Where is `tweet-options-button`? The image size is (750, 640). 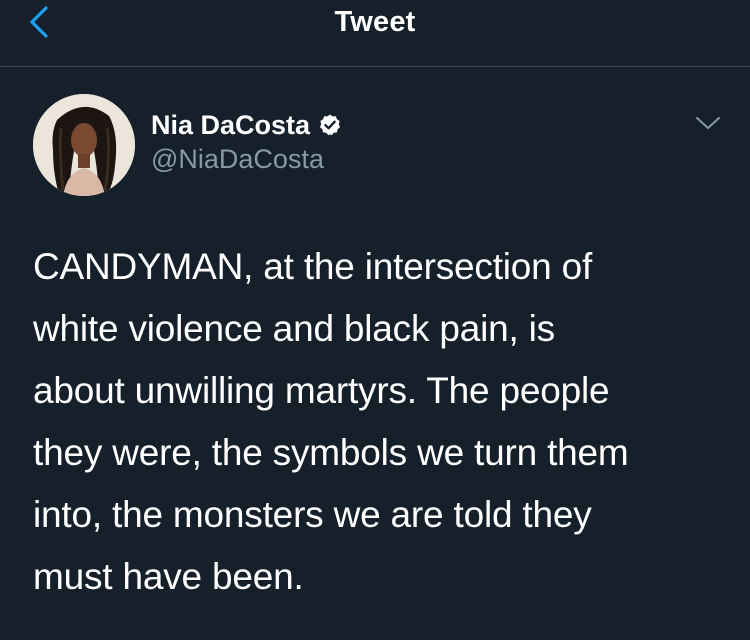 tweet-options-button is located at coordinates (708, 123).